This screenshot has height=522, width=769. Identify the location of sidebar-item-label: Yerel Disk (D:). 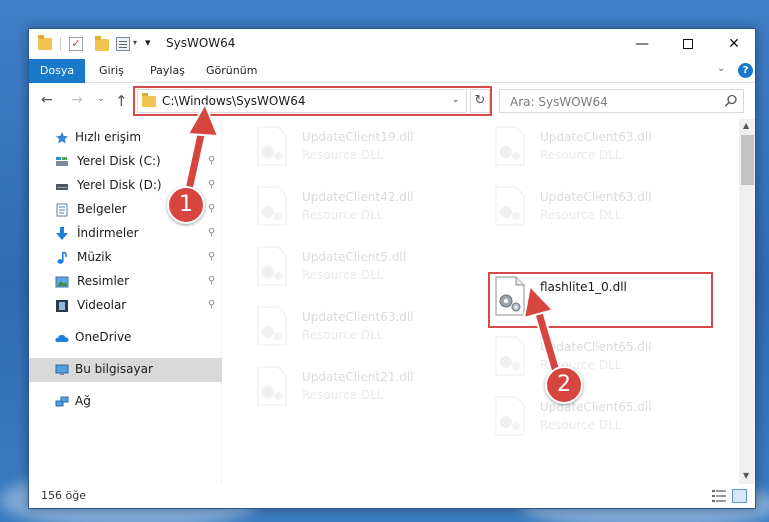
(119, 185).